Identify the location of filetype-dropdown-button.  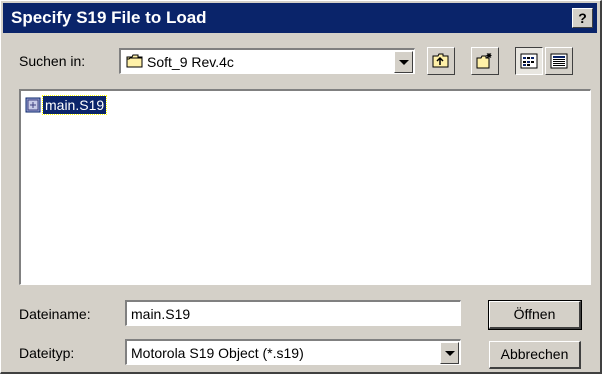
(449, 353).